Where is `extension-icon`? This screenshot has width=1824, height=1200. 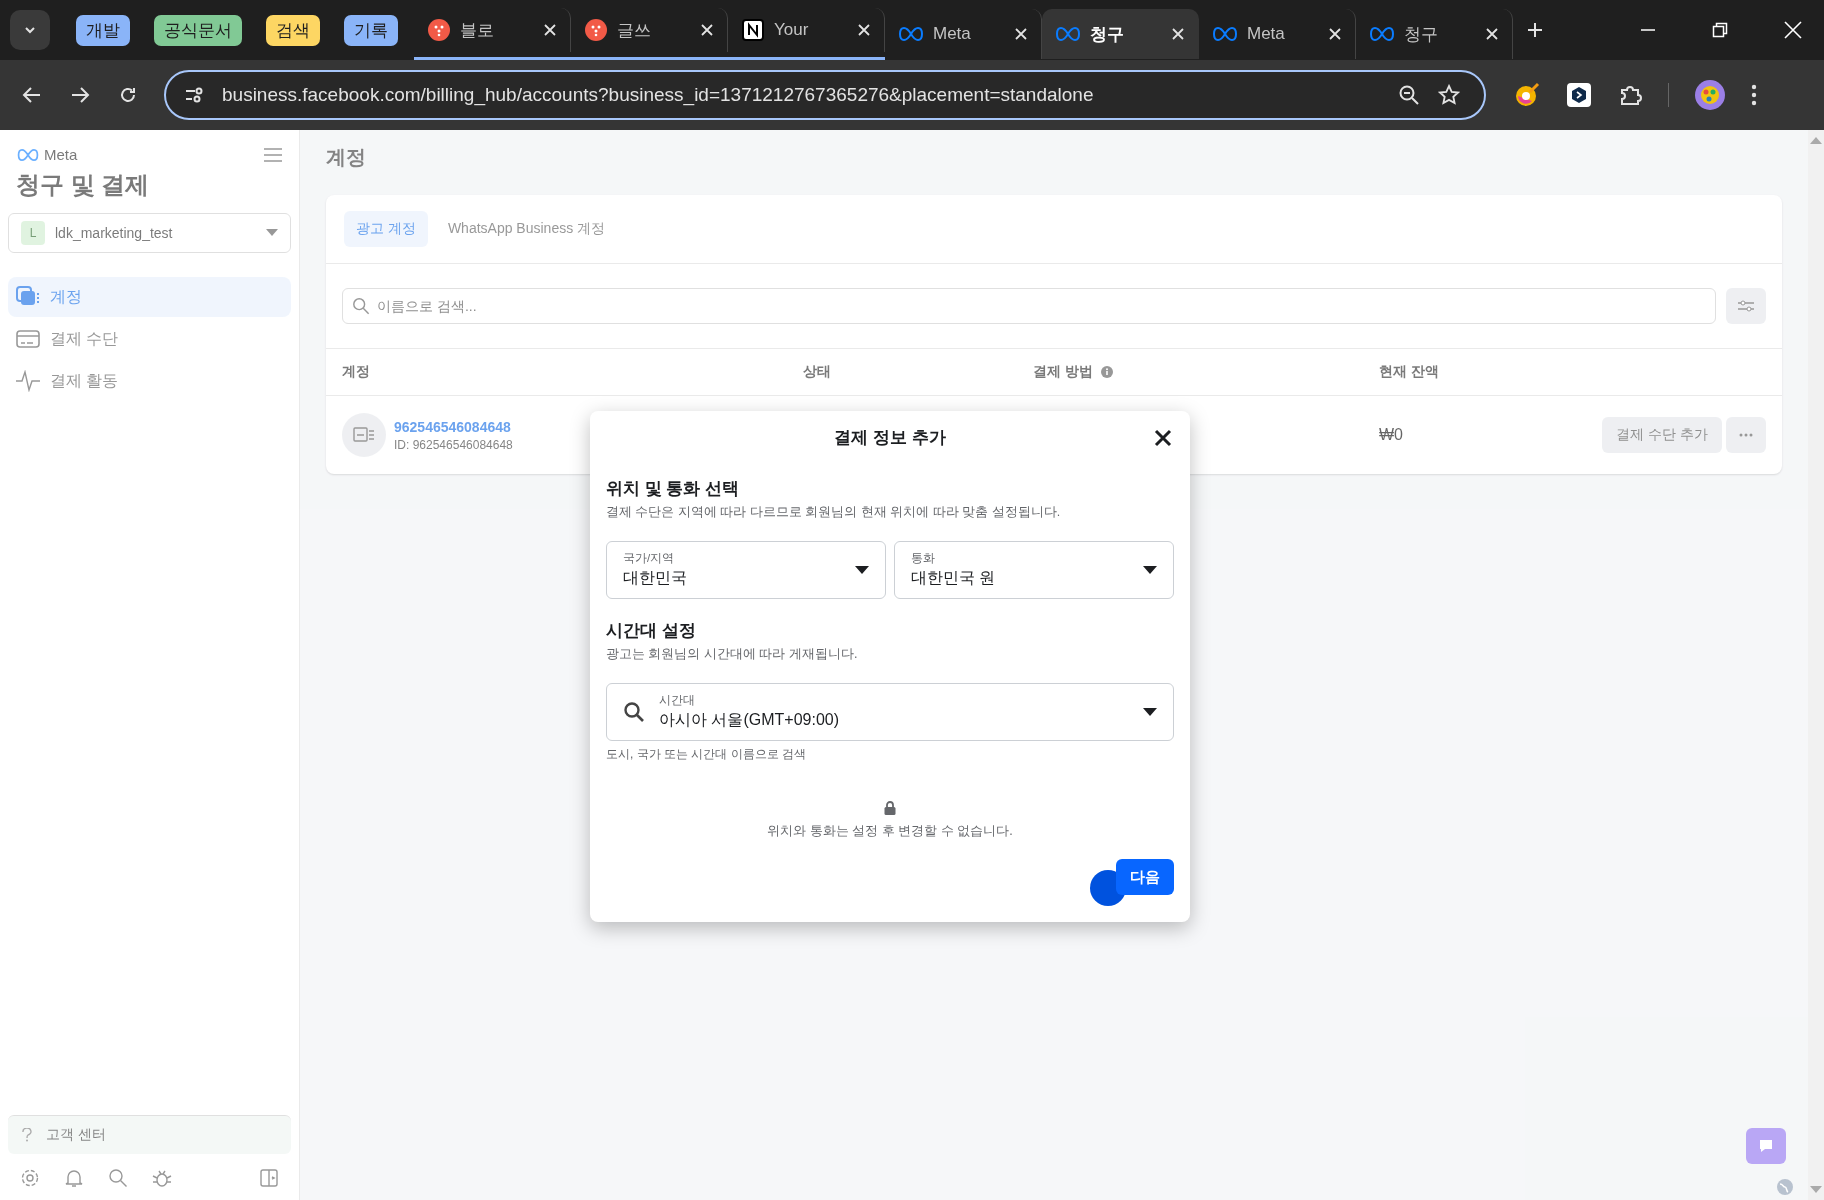 extension-icon is located at coordinates (1579, 95).